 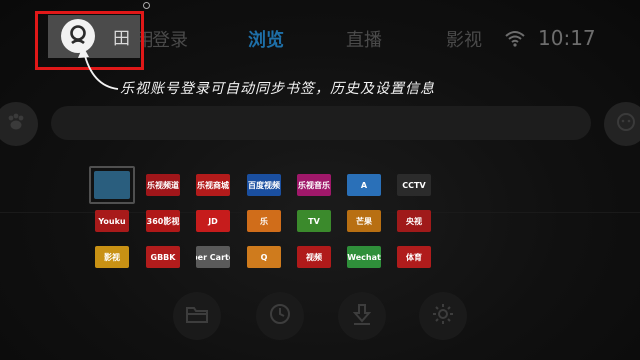 What do you see at coordinates (464, 39) in the screenshot?
I see `tab-movies: 影视` at bounding box center [464, 39].